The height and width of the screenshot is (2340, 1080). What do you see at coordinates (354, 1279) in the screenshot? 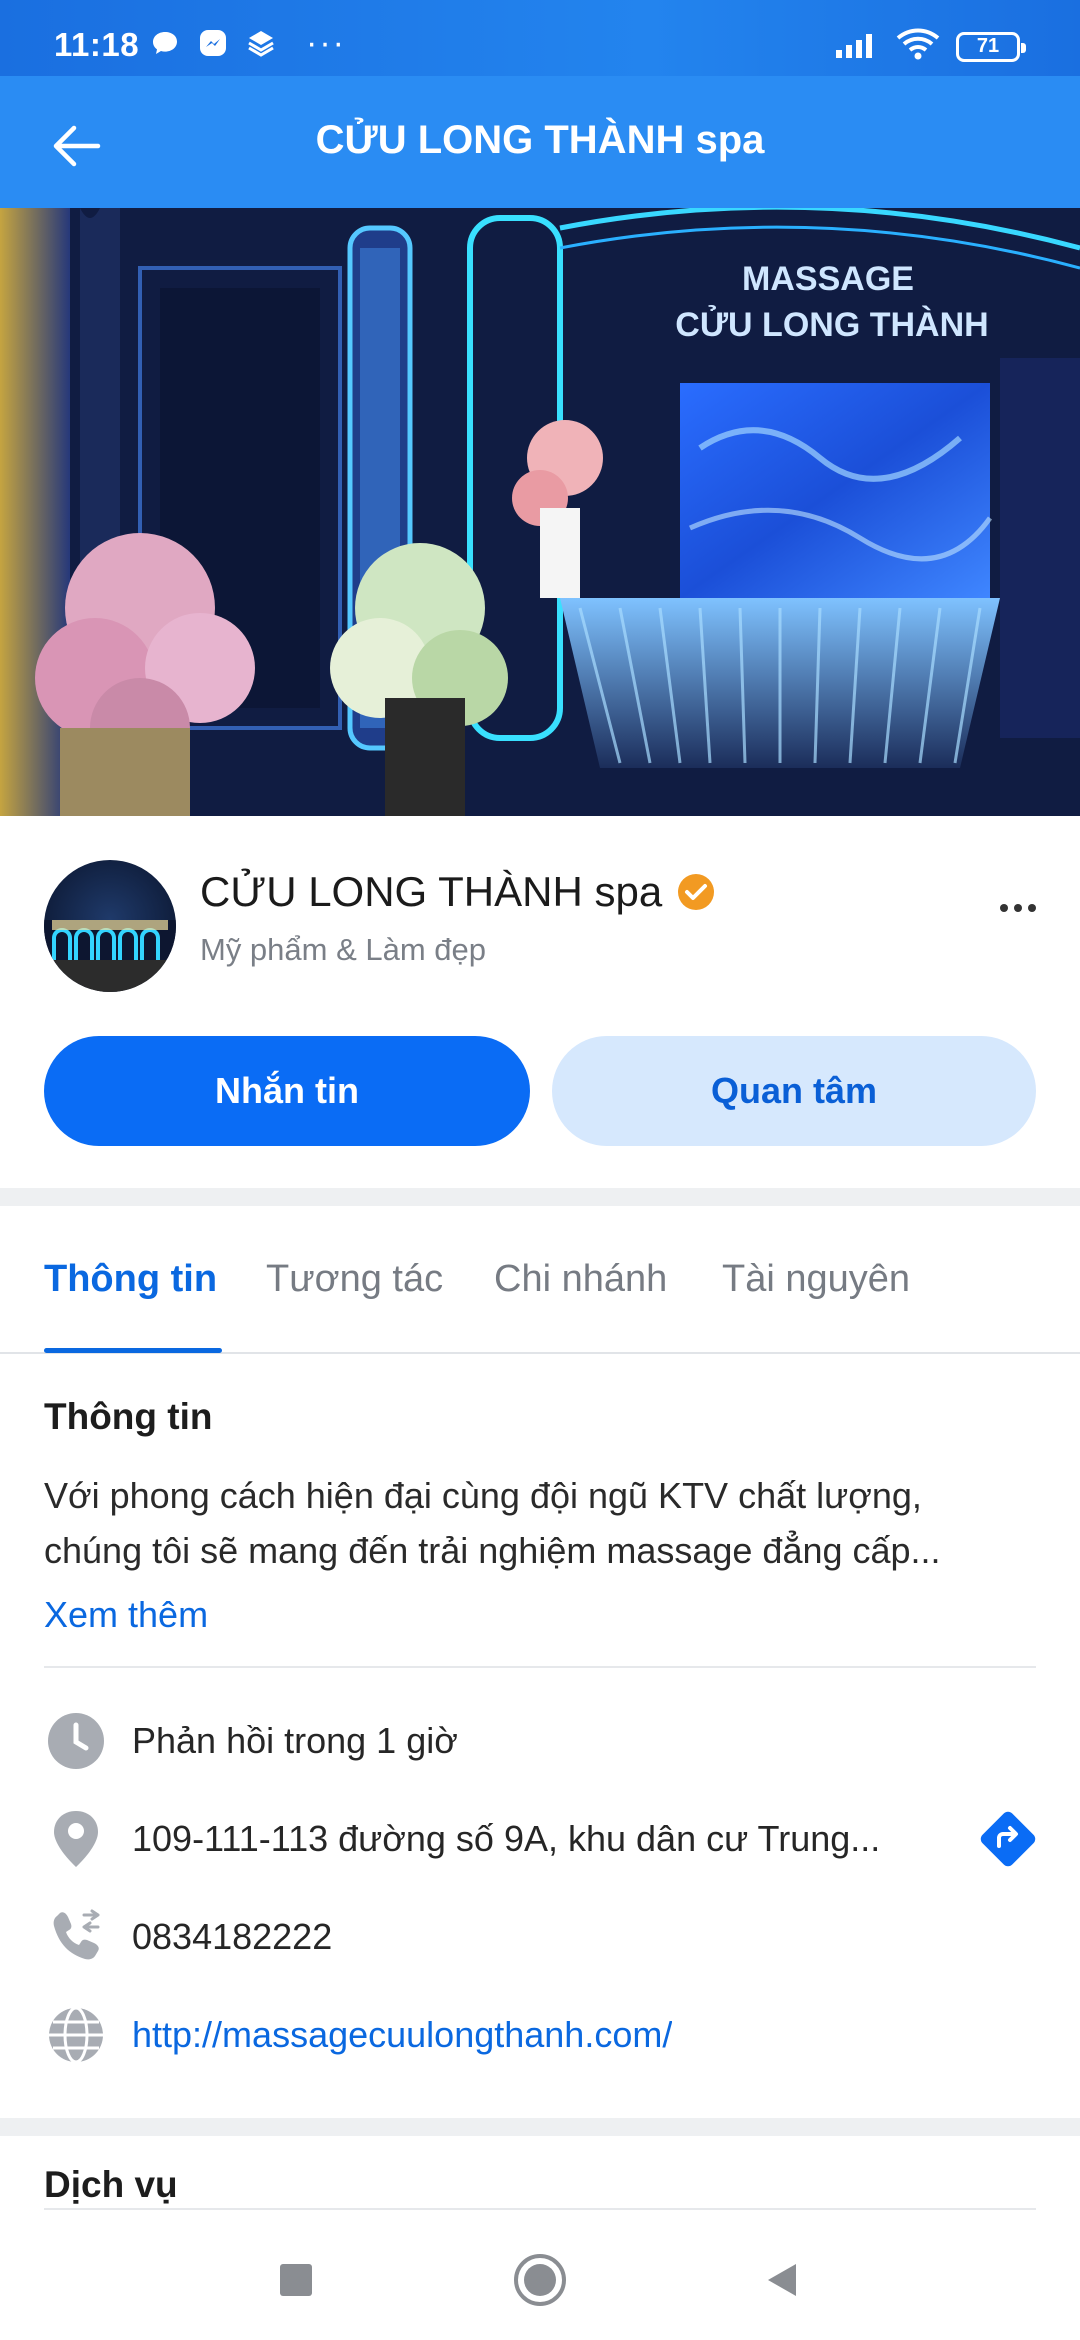
I see `tab-interaction: Tương tác` at bounding box center [354, 1279].